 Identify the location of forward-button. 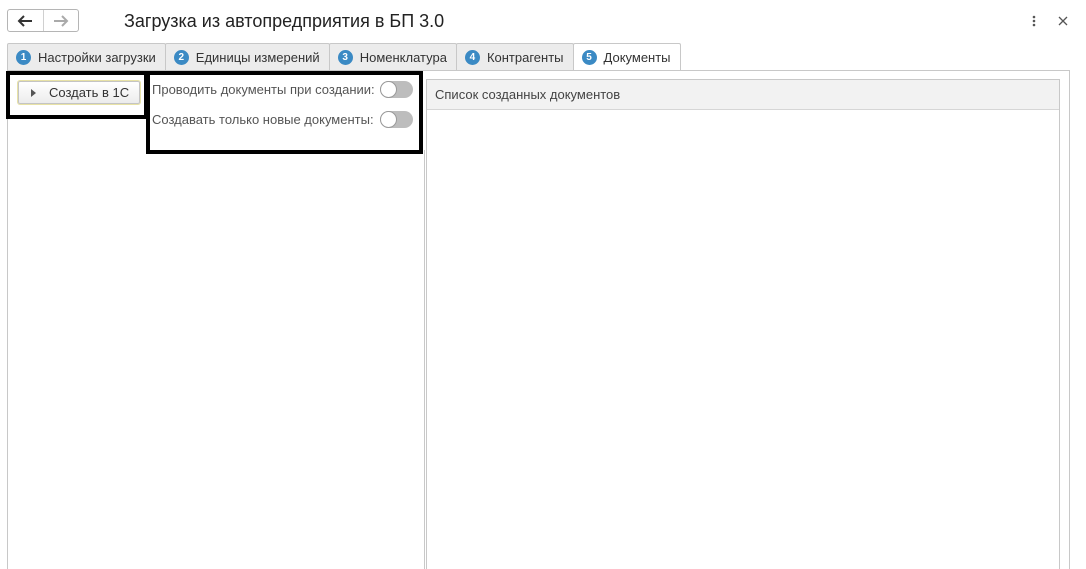
(60, 20).